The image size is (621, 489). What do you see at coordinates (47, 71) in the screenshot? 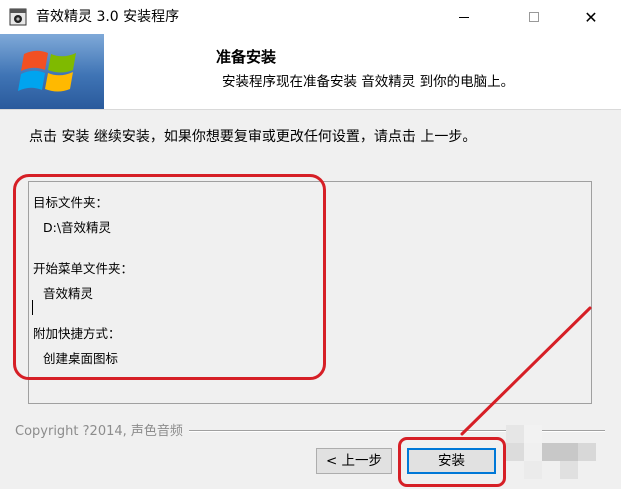
I see `windows-logo-icon` at bounding box center [47, 71].